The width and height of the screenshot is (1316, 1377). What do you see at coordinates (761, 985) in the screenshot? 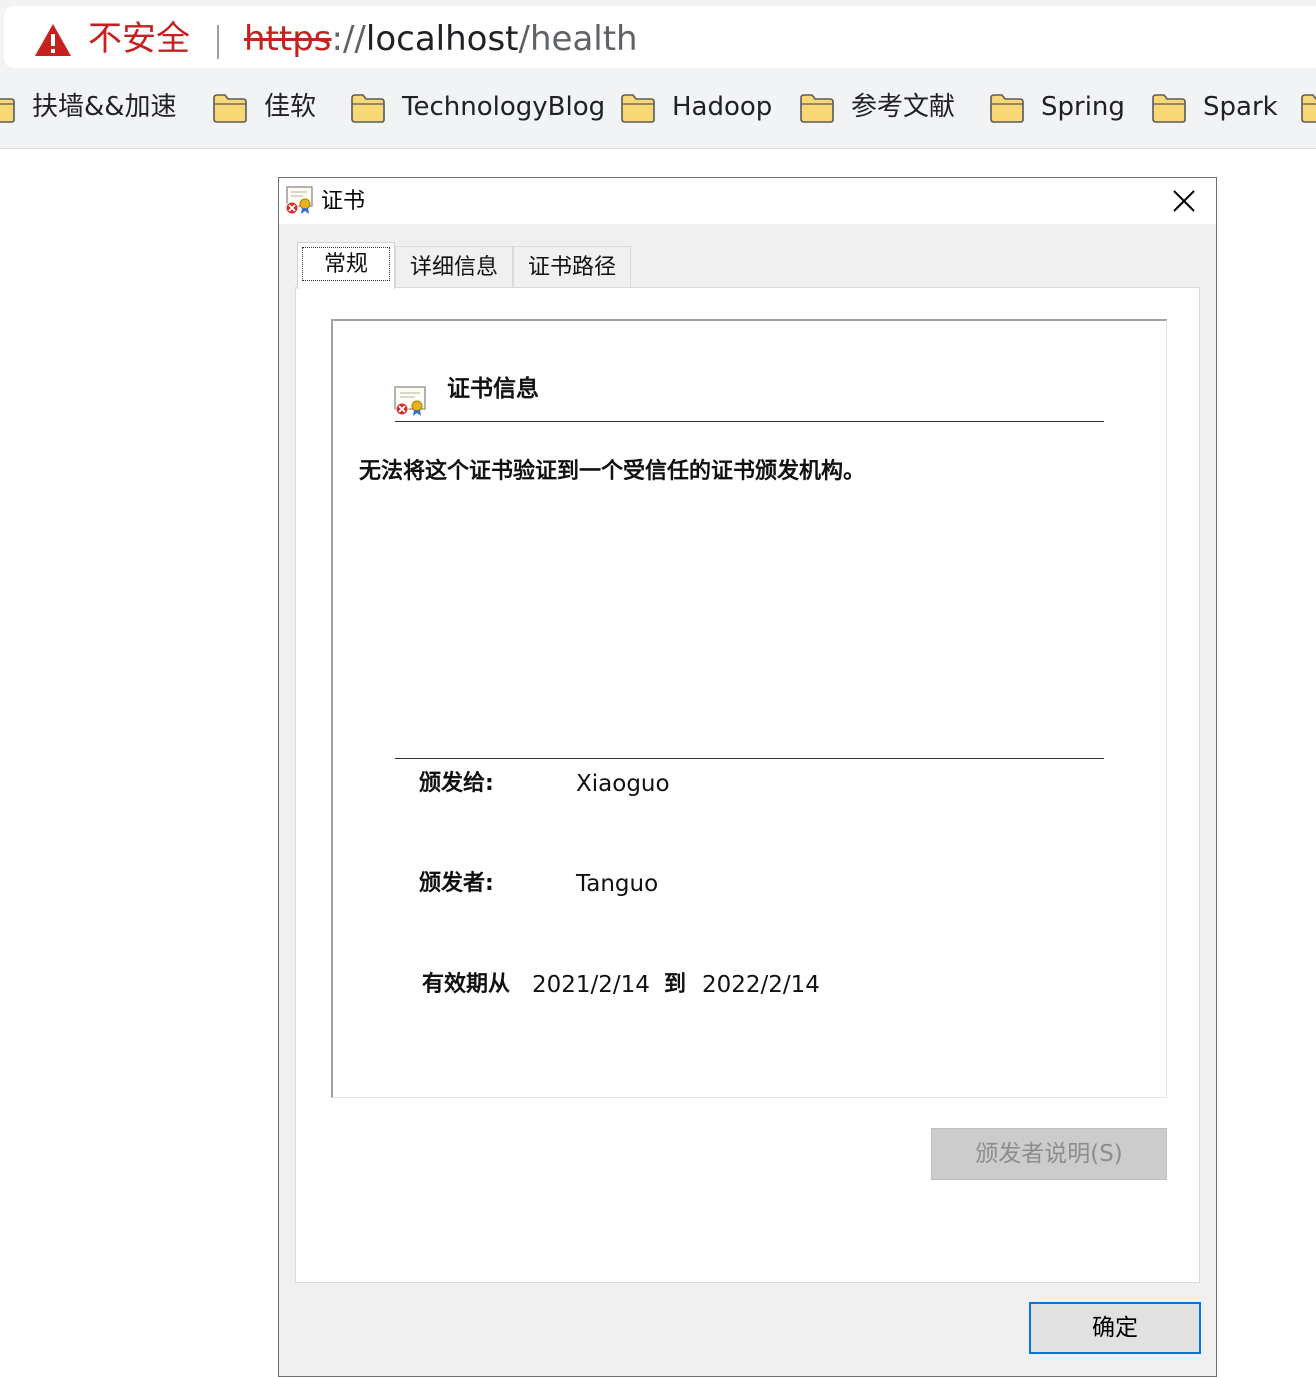
I see `valid-to-value: 2022/2/14` at bounding box center [761, 985].